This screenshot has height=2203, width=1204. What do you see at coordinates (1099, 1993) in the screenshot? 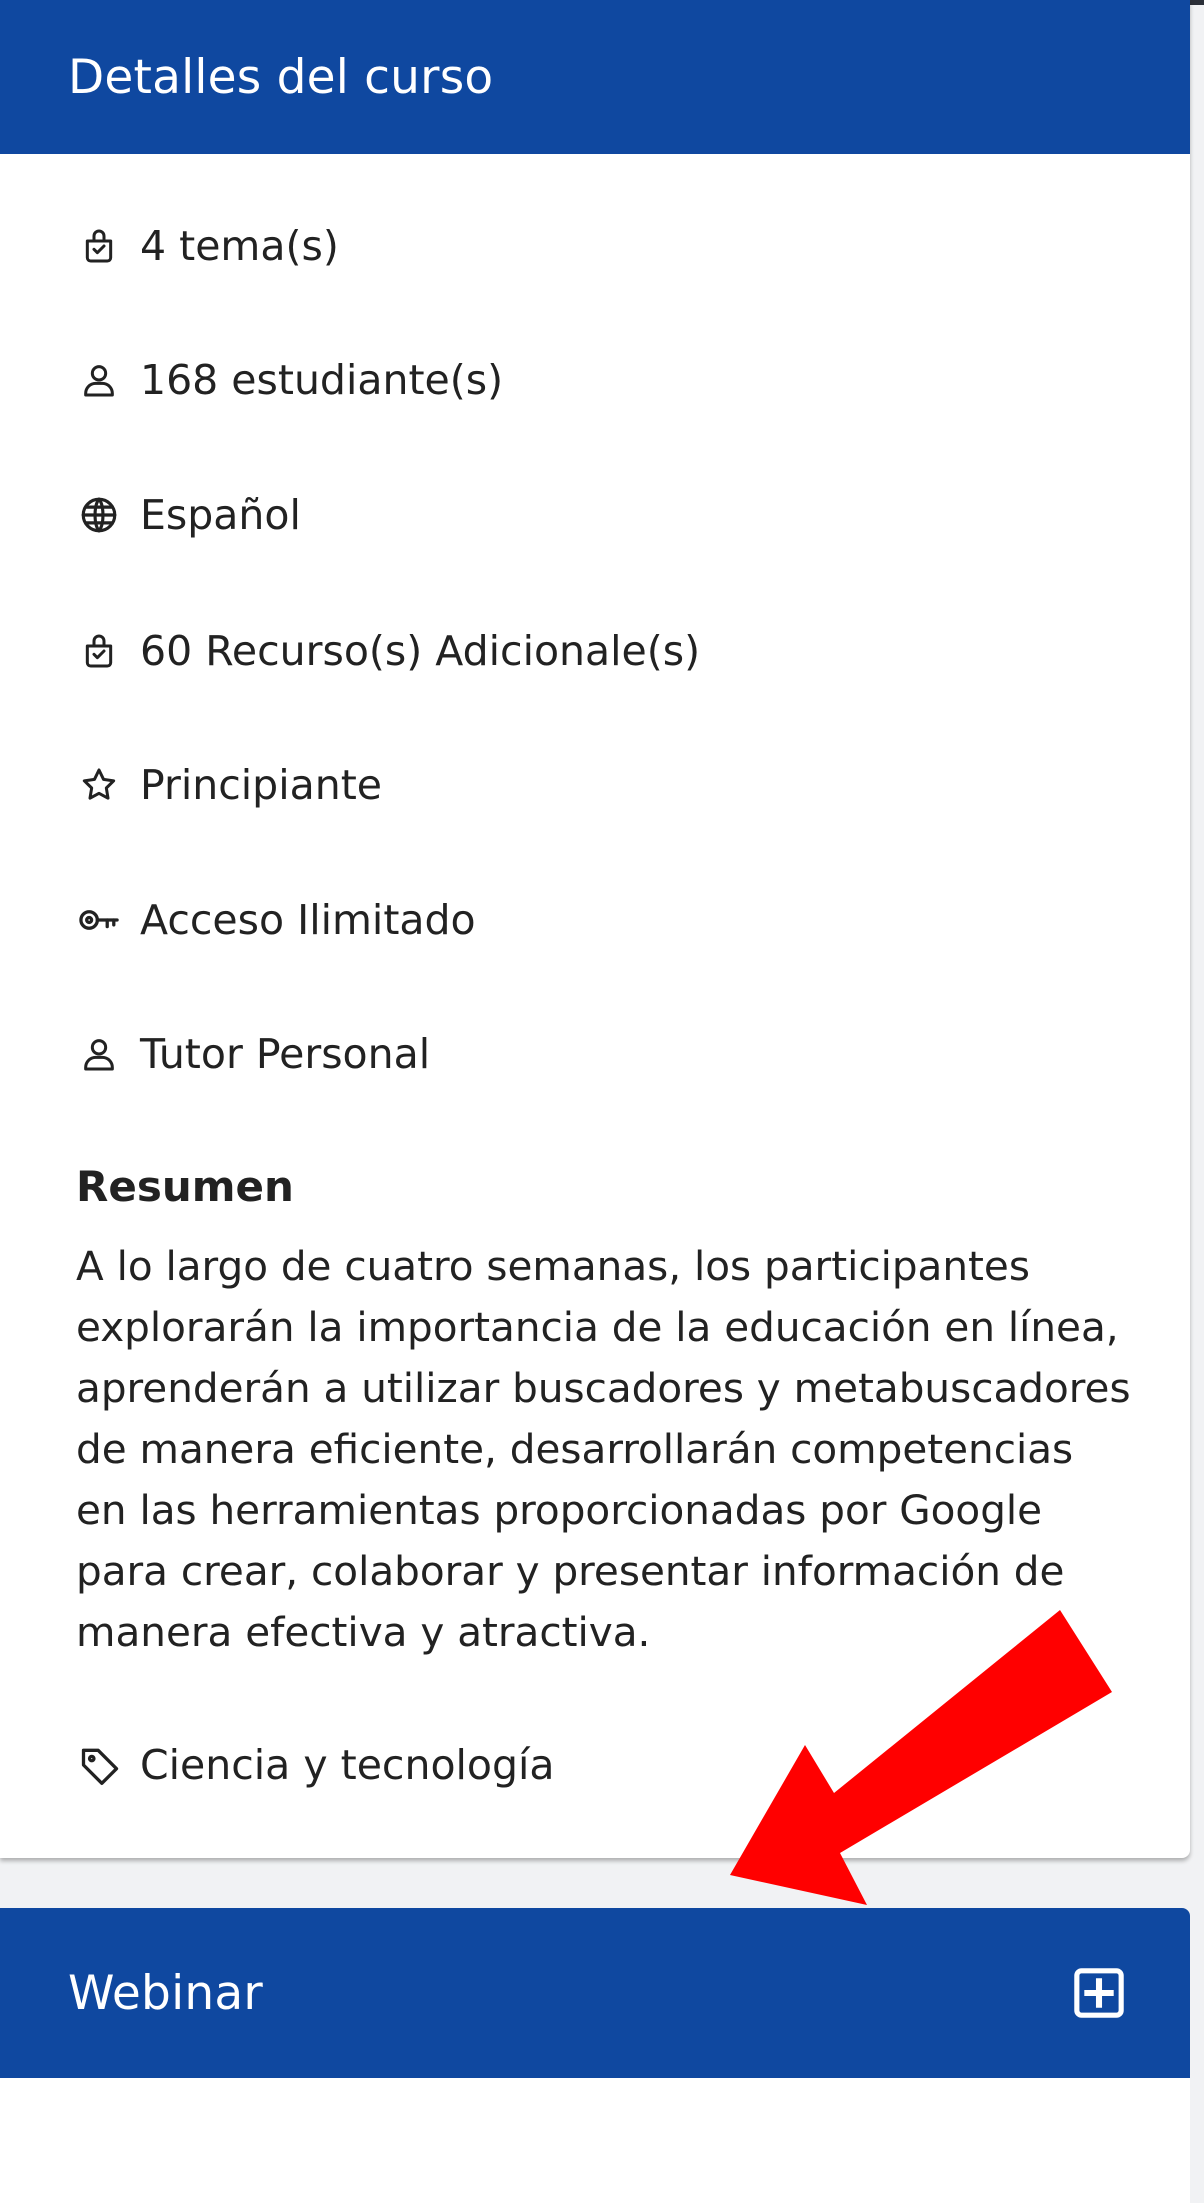
I see `plus-square-icon` at bounding box center [1099, 1993].